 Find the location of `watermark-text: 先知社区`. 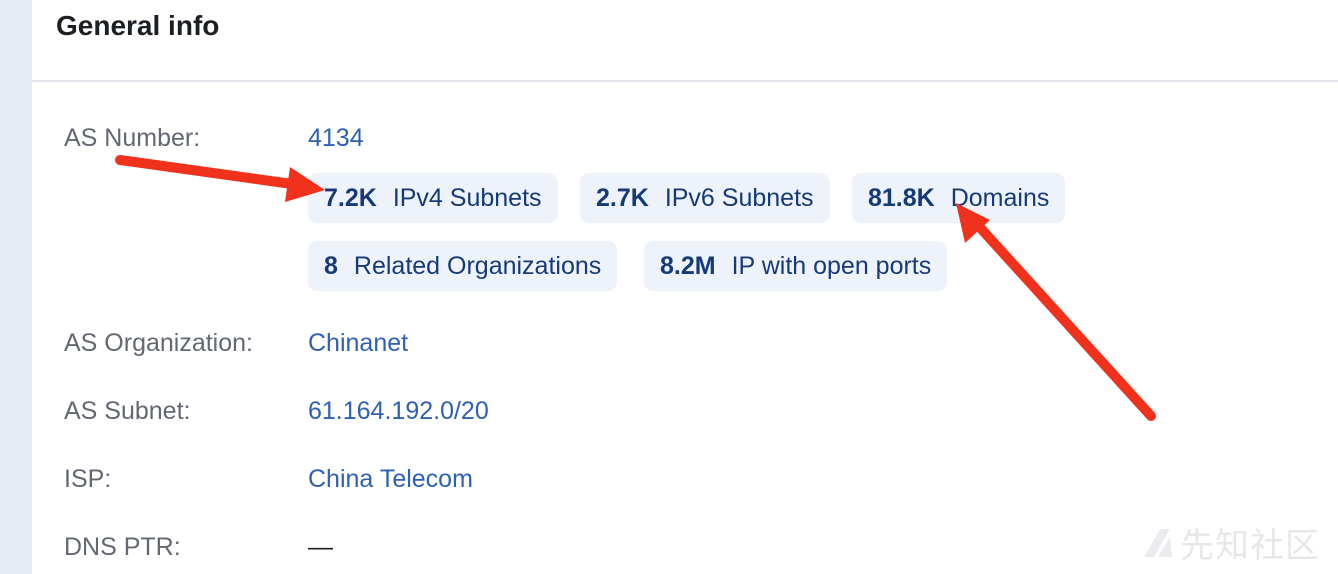

watermark-text: 先知社区 is located at coordinates (1250, 546).